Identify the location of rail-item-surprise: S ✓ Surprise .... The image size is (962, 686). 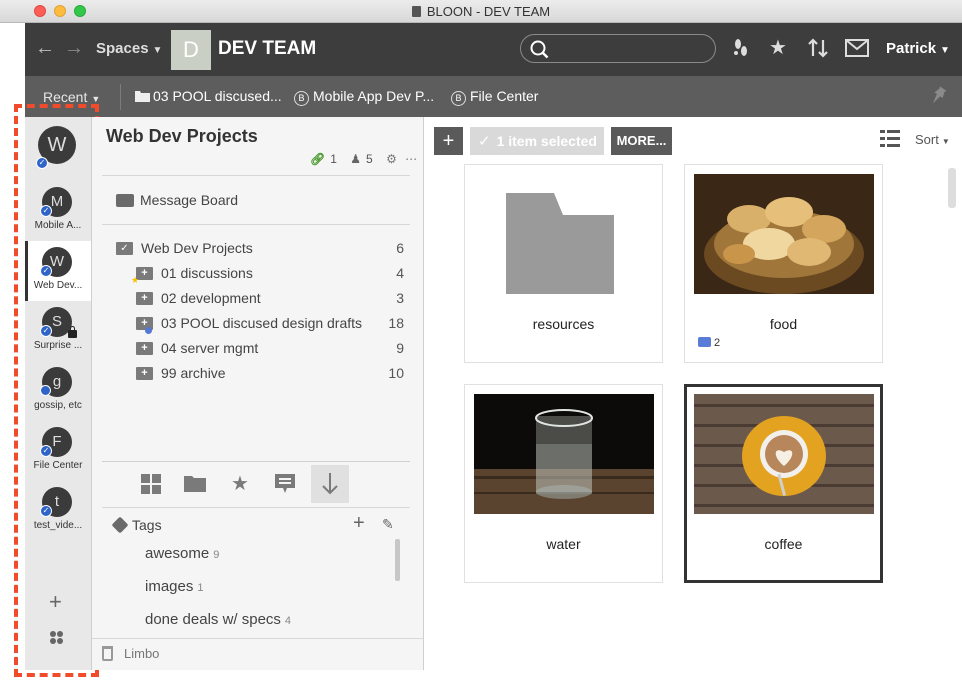
(58, 331).